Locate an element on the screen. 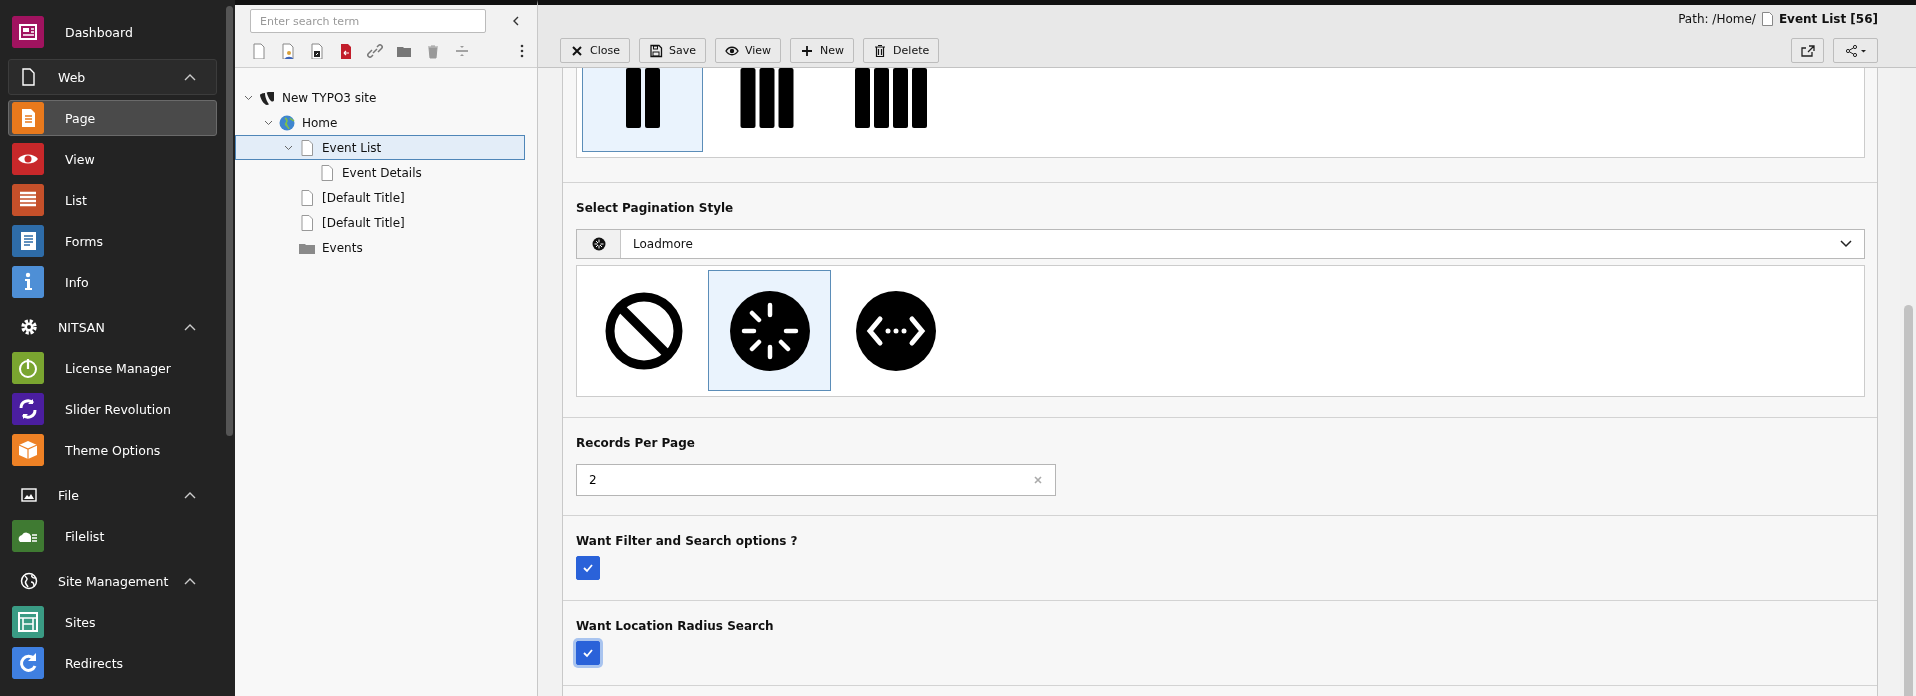  module-item: Filelist is located at coordinates (112, 536).